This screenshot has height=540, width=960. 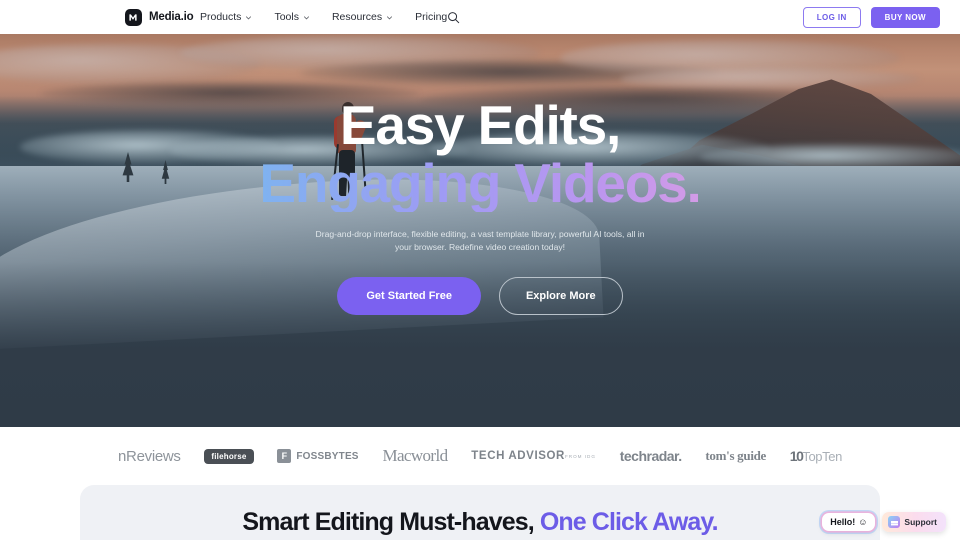 I want to click on fossbytes-icon: F, so click(x=284, y=456).